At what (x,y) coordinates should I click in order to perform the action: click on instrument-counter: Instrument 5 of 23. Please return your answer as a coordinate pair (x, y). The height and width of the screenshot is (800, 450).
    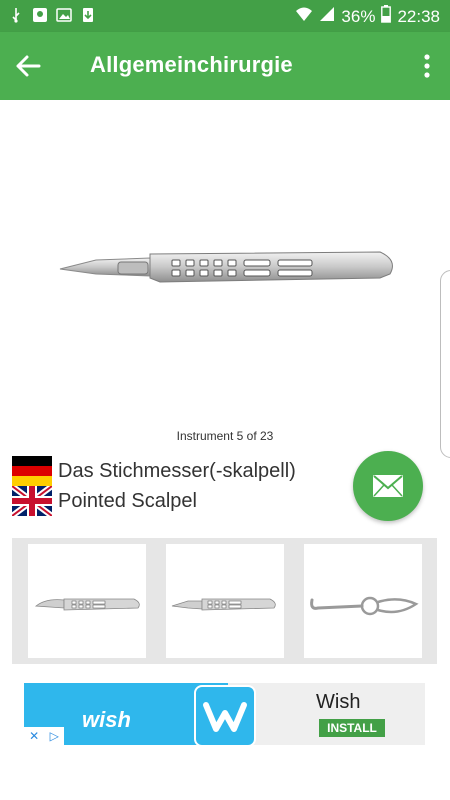
    Looking at the image, I should click on (225, 436).